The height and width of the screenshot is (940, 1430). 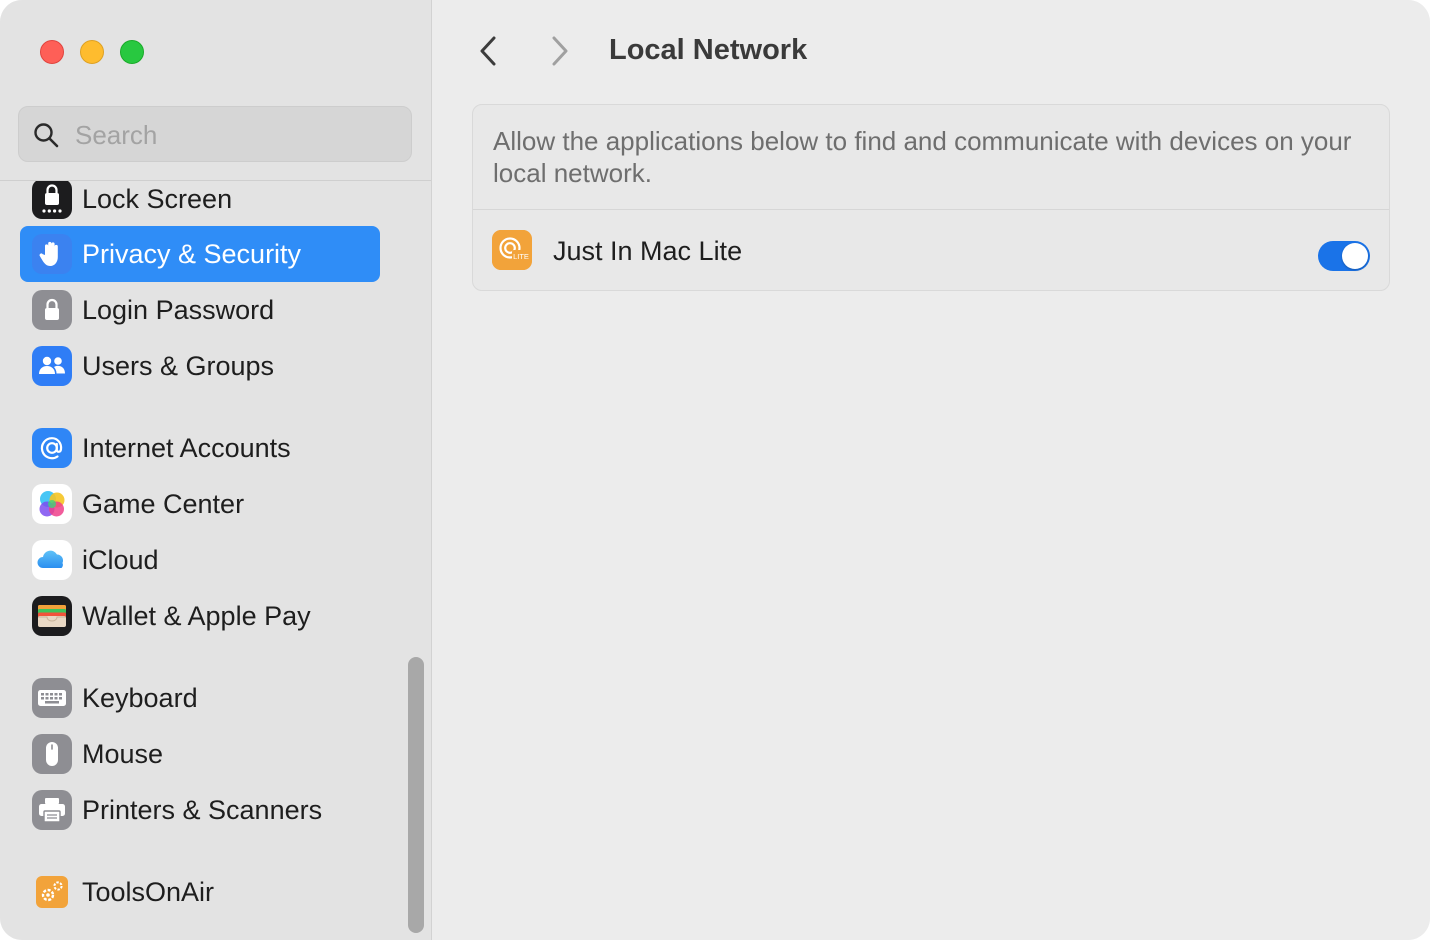 I want to click on wallet-icon, so click(x=52, y=616).